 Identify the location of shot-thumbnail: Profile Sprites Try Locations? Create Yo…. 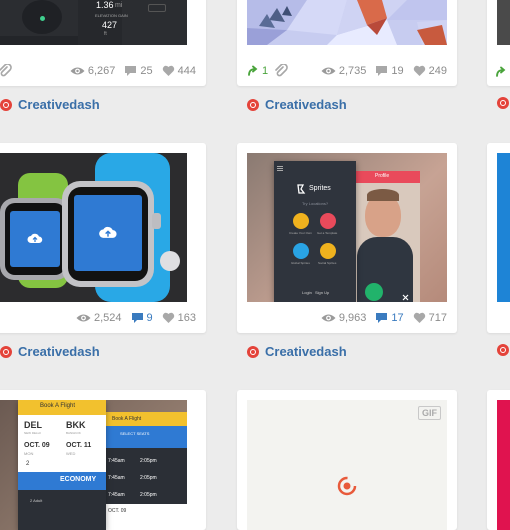
(347, 227).